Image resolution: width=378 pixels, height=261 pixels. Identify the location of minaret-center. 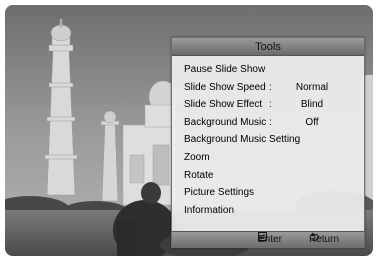
(110, 156).